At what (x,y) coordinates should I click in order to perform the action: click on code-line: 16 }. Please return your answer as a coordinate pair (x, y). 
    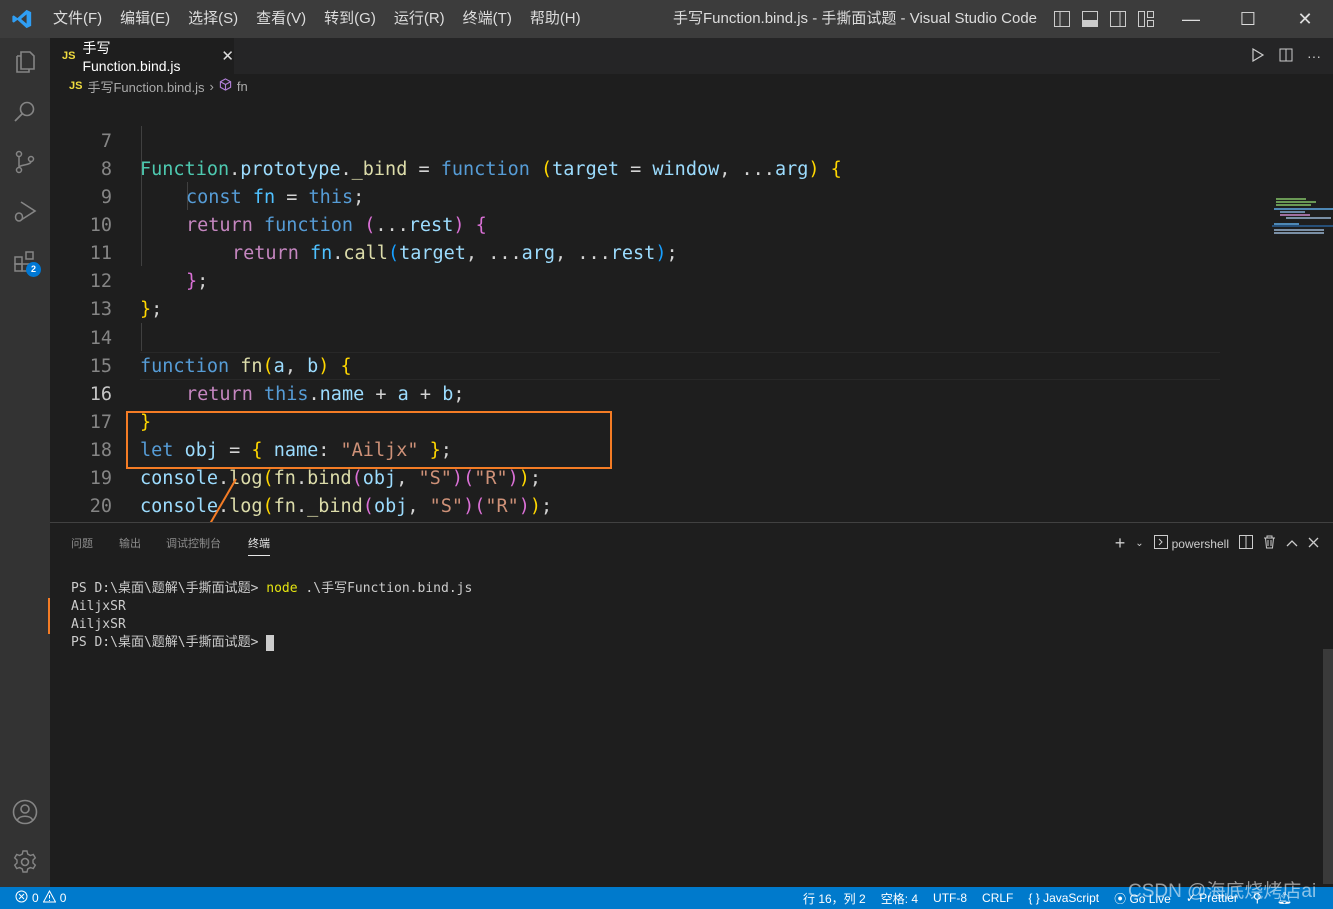
    Looking at the image, I should click on (635, 393).